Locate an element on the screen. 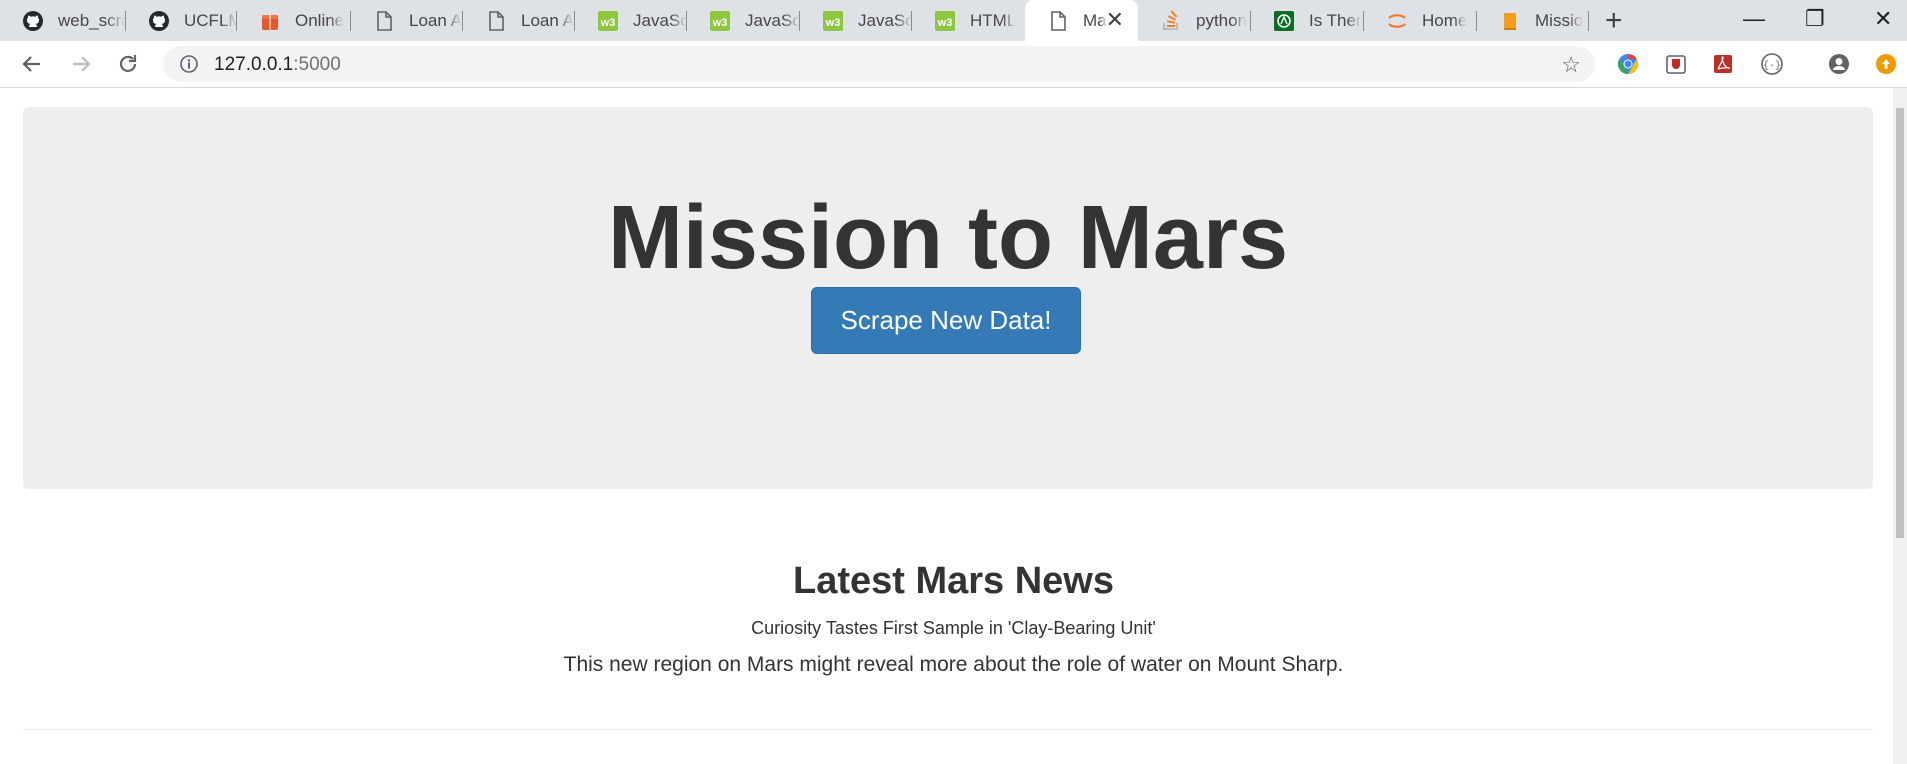 Image resolution: width=1907 pixels, height=764 pixels. browser-toolbar: 127.0.0.1:5000 ☆ {·} is located at coordinates (953, 64).